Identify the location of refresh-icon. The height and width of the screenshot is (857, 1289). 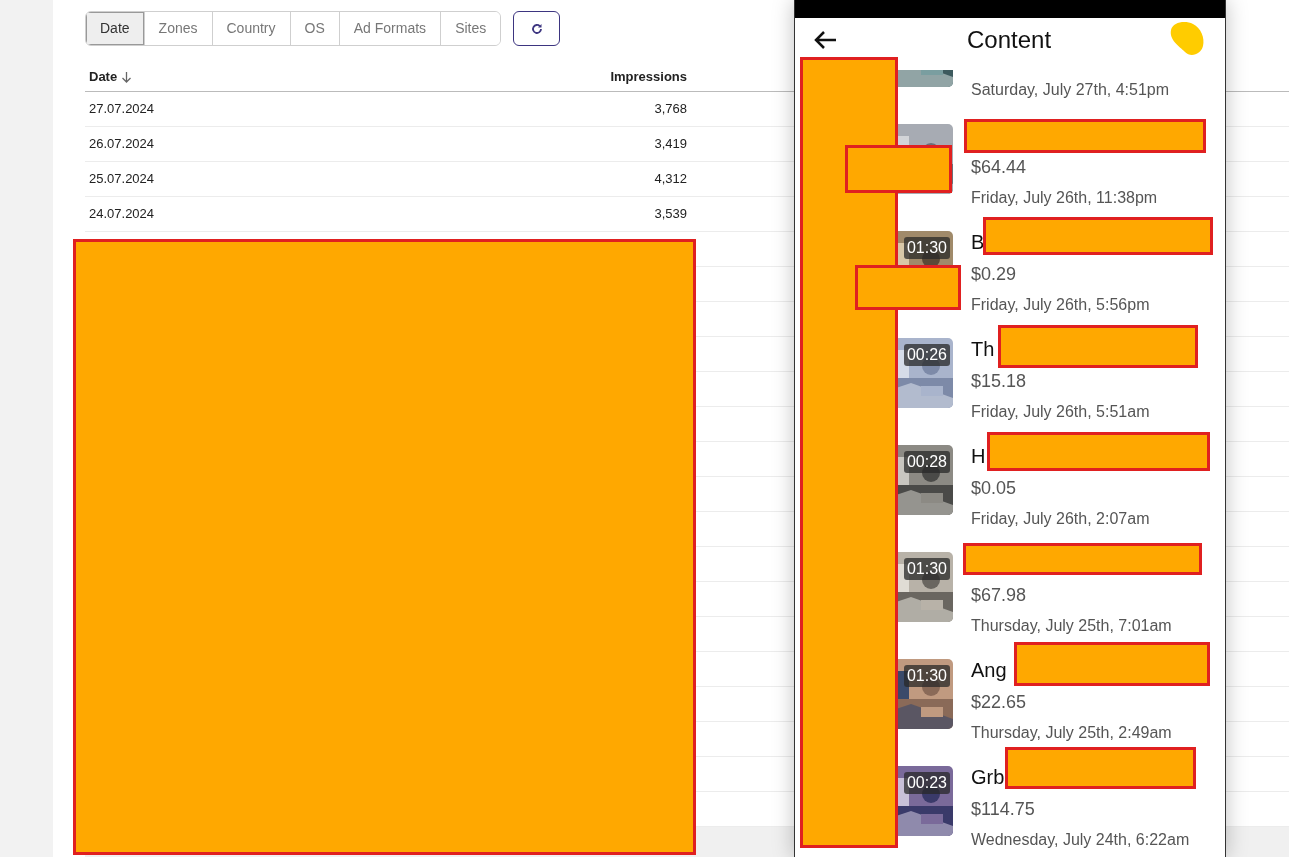
(536, 28).